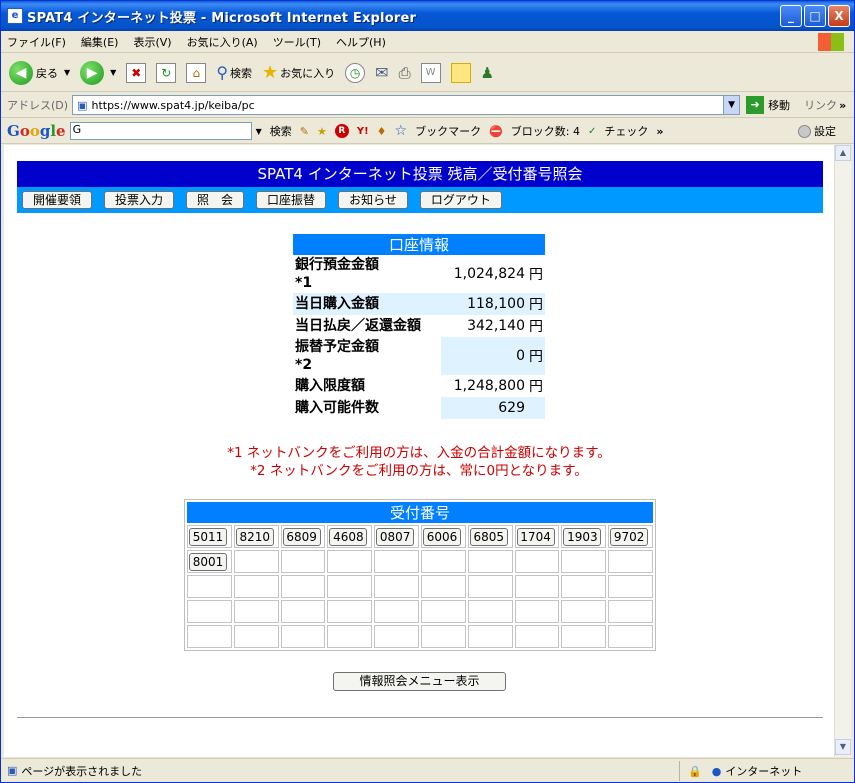  Describe the element at coordinates (341, 131) in the screenshot. I see `r-icon: R` at that location.